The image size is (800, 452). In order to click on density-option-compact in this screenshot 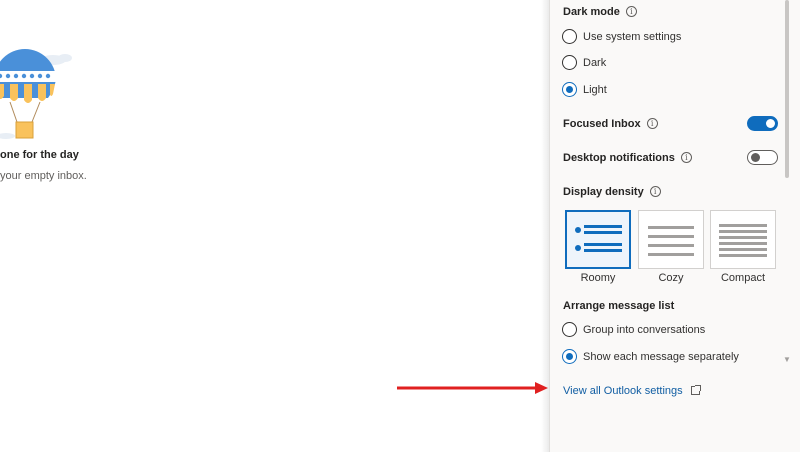, I will do `click(743, 239)`.